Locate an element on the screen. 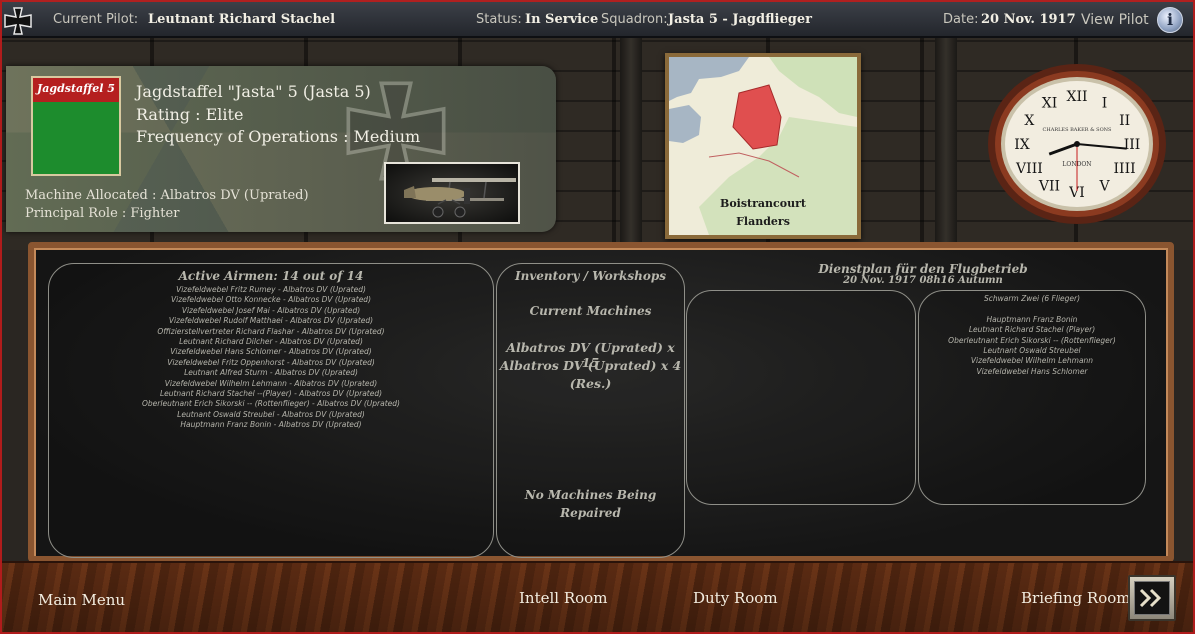 This screenshot has width=1195, height=634. squadron-rating: Rating : Elite is located at coordinates (190, 114).